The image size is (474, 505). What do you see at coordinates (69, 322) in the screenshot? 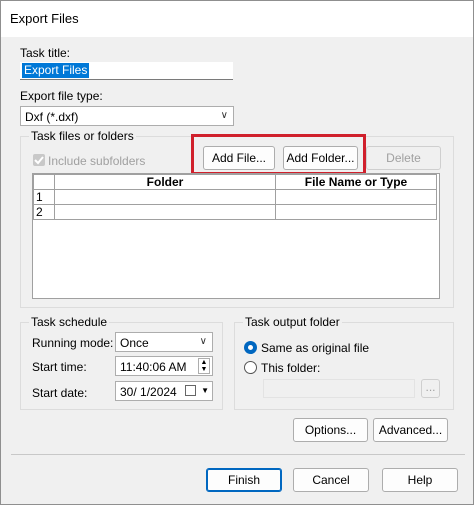
I see `task-schedule-title: Task schedule` at bounding box center [69, 322].